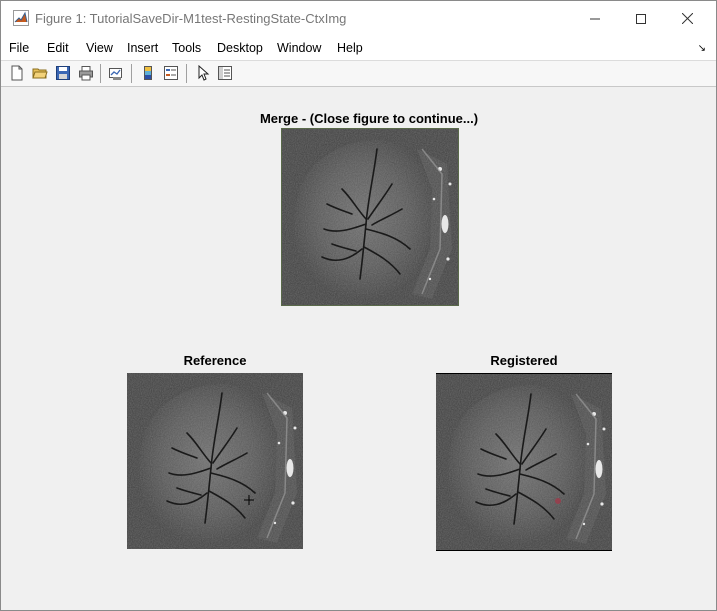 The height and width of the screenshot is (611, 717). What do you see at coordinates (17, 73) in the screenshot?
I see `new-figure-icon` at bounding box center [17, 73].